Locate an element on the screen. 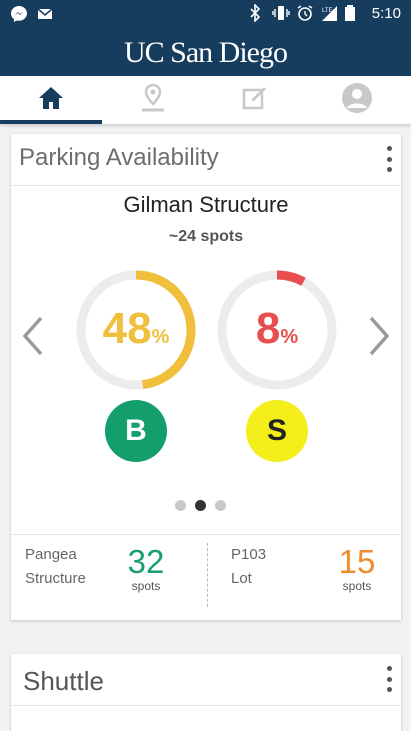 The height and width of the screenshot is (731, 411). nearby-lot-count: 15 is located at coordinates (357, 561).